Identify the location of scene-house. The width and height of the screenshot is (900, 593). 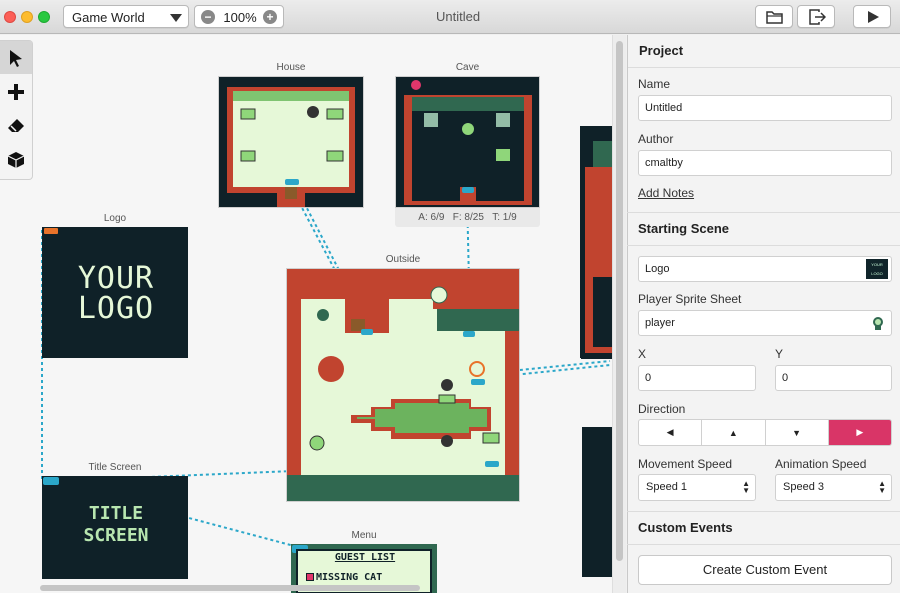
(291, 142).